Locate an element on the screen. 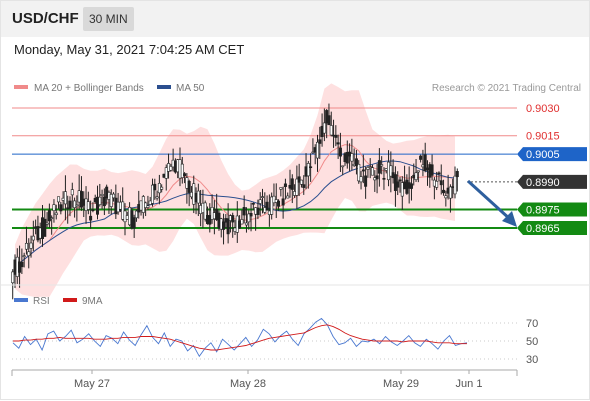 The height and width of the screenshot is (401, 590). rsi-legend-label: RSI is located at coordinates (41, 301).